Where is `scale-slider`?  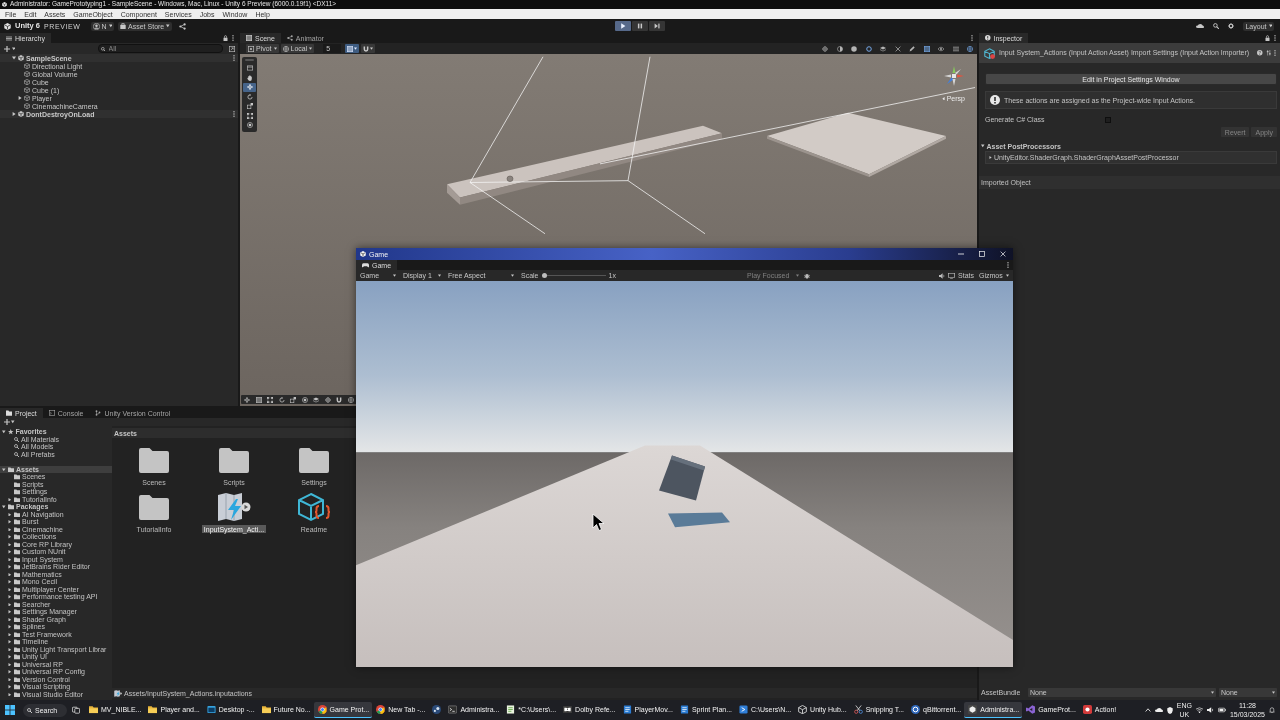
scale-slider is located at coordinates (573, 275).